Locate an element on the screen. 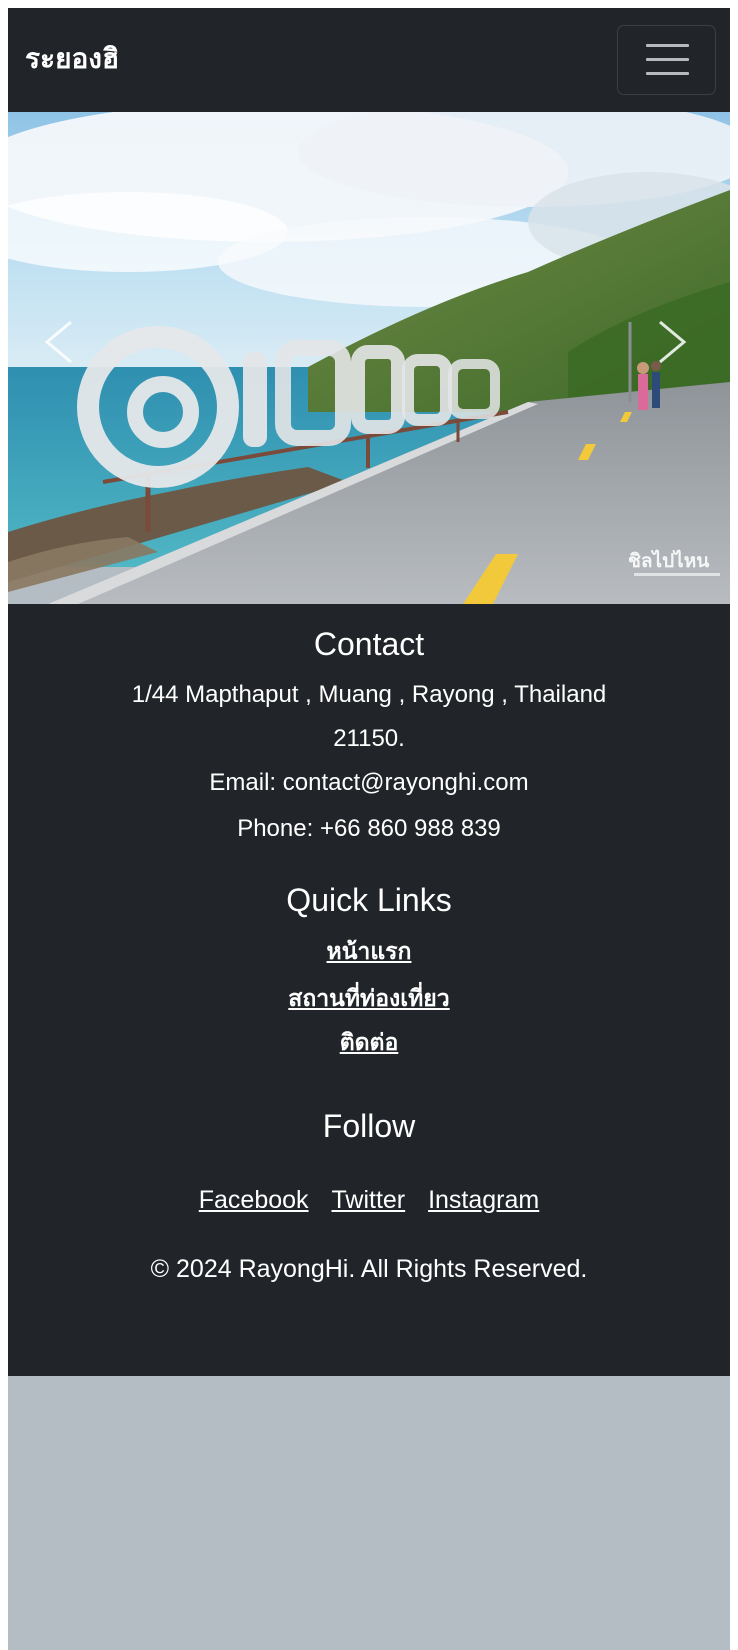 Image resolution: width=738 pixels, height=1650 pixels. quick-link-attractions: สถานที่ท่องเที่ยว is located at coordinates (368, 999).